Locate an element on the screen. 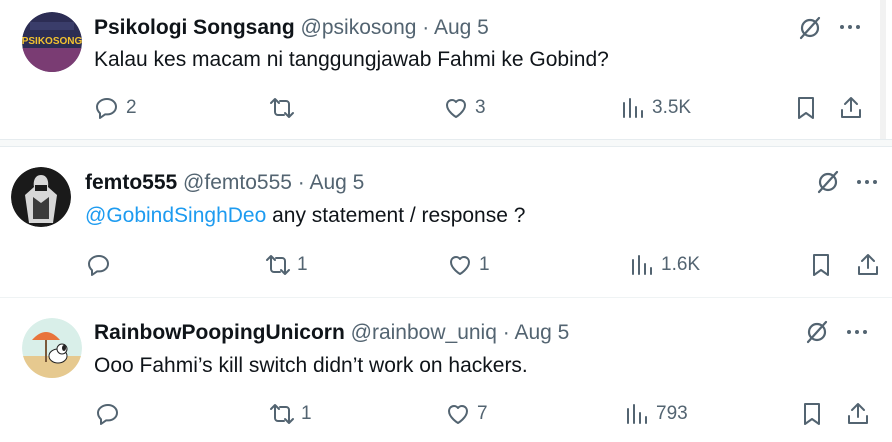 This screenshot has width=892, height=442. like-count: 1 is located at coordinates (484, 264).